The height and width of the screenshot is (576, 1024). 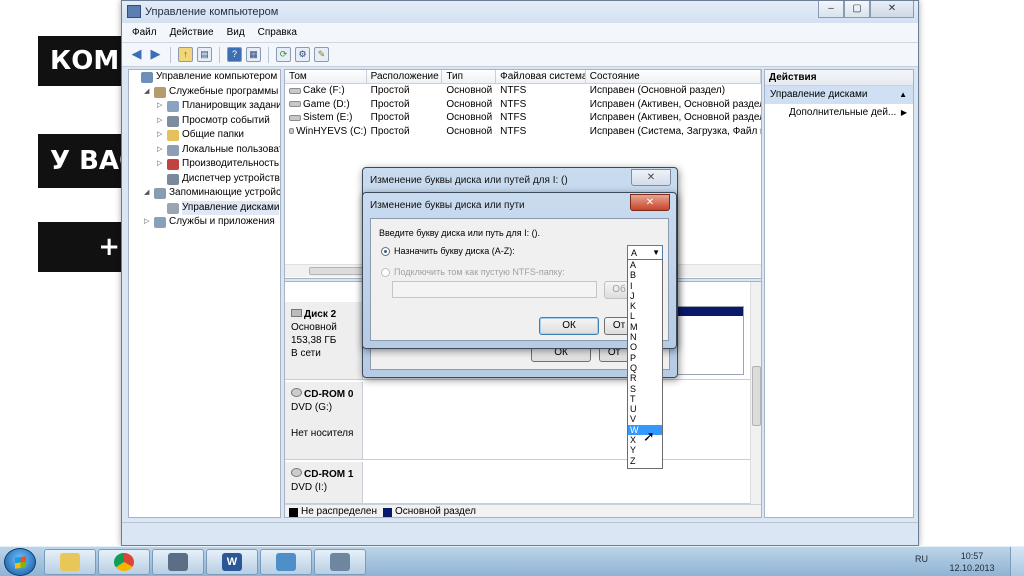 I want to click on taskbar-network, so click(x=340, y=562).